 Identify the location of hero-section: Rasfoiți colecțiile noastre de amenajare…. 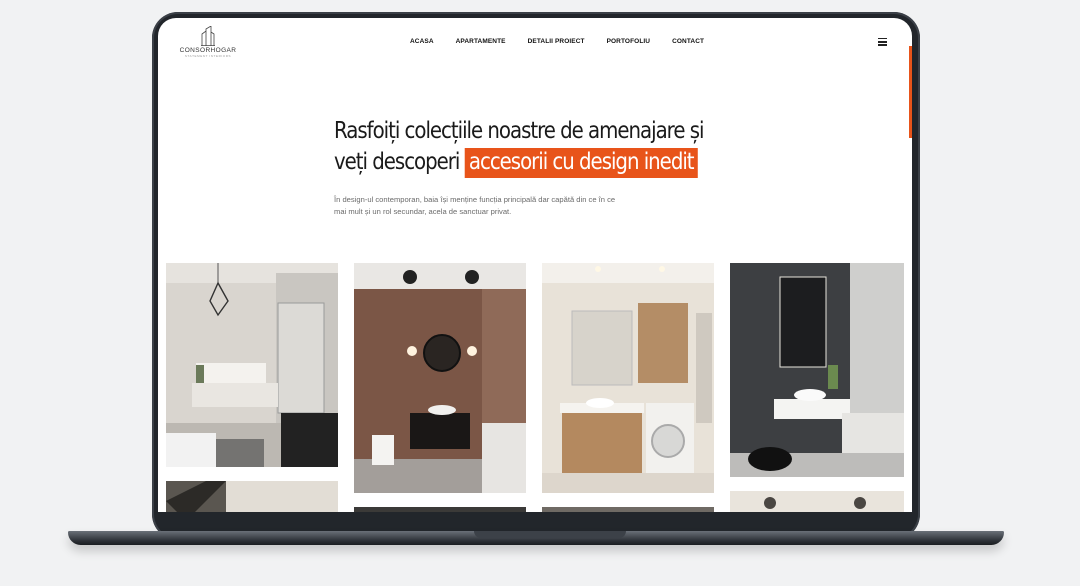
(544, 147).